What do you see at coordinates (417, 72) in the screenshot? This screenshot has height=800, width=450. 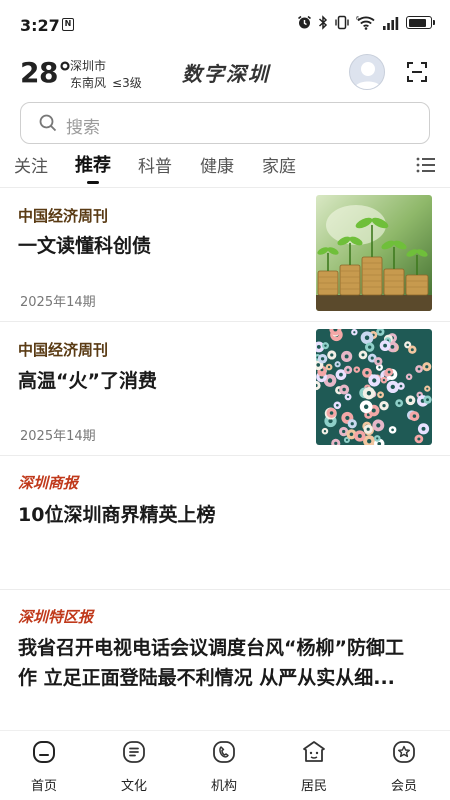 I see `scan-icon` at bounding box center [417, 72].